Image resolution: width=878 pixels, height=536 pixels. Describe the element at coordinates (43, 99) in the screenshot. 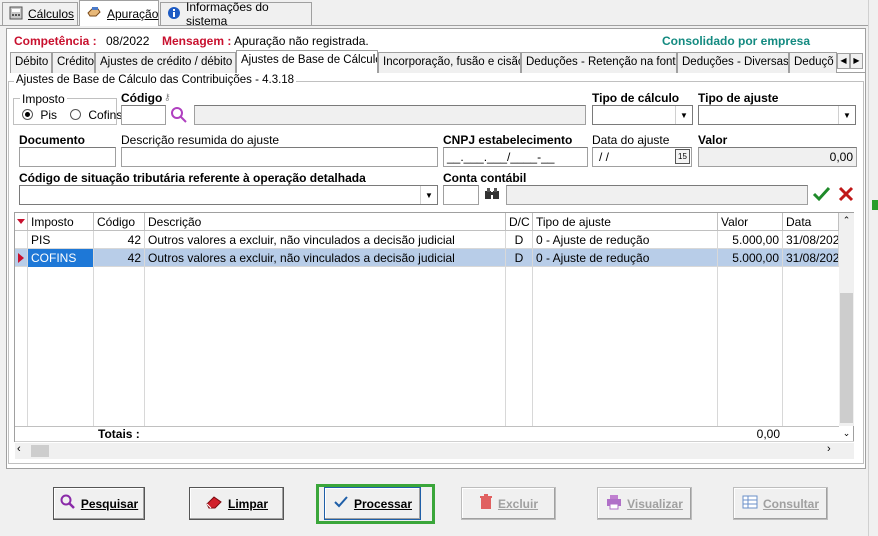

I see `imposto-label: Imposto` at that location.